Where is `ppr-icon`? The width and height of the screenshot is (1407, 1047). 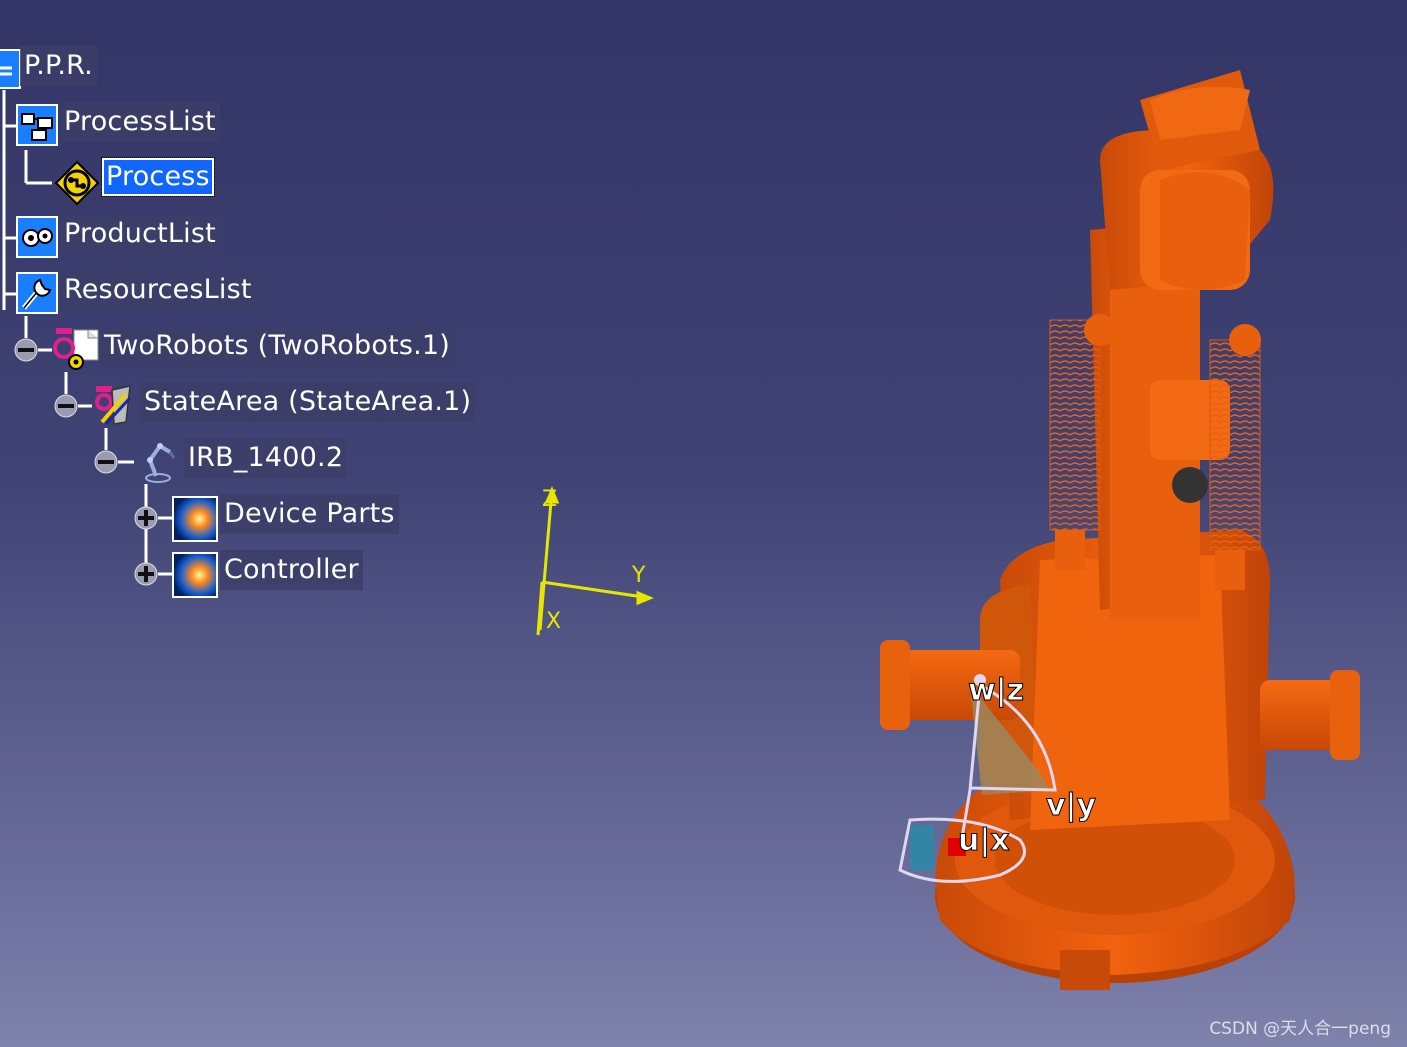
ppr-icon is located at coordinates (10, 69).